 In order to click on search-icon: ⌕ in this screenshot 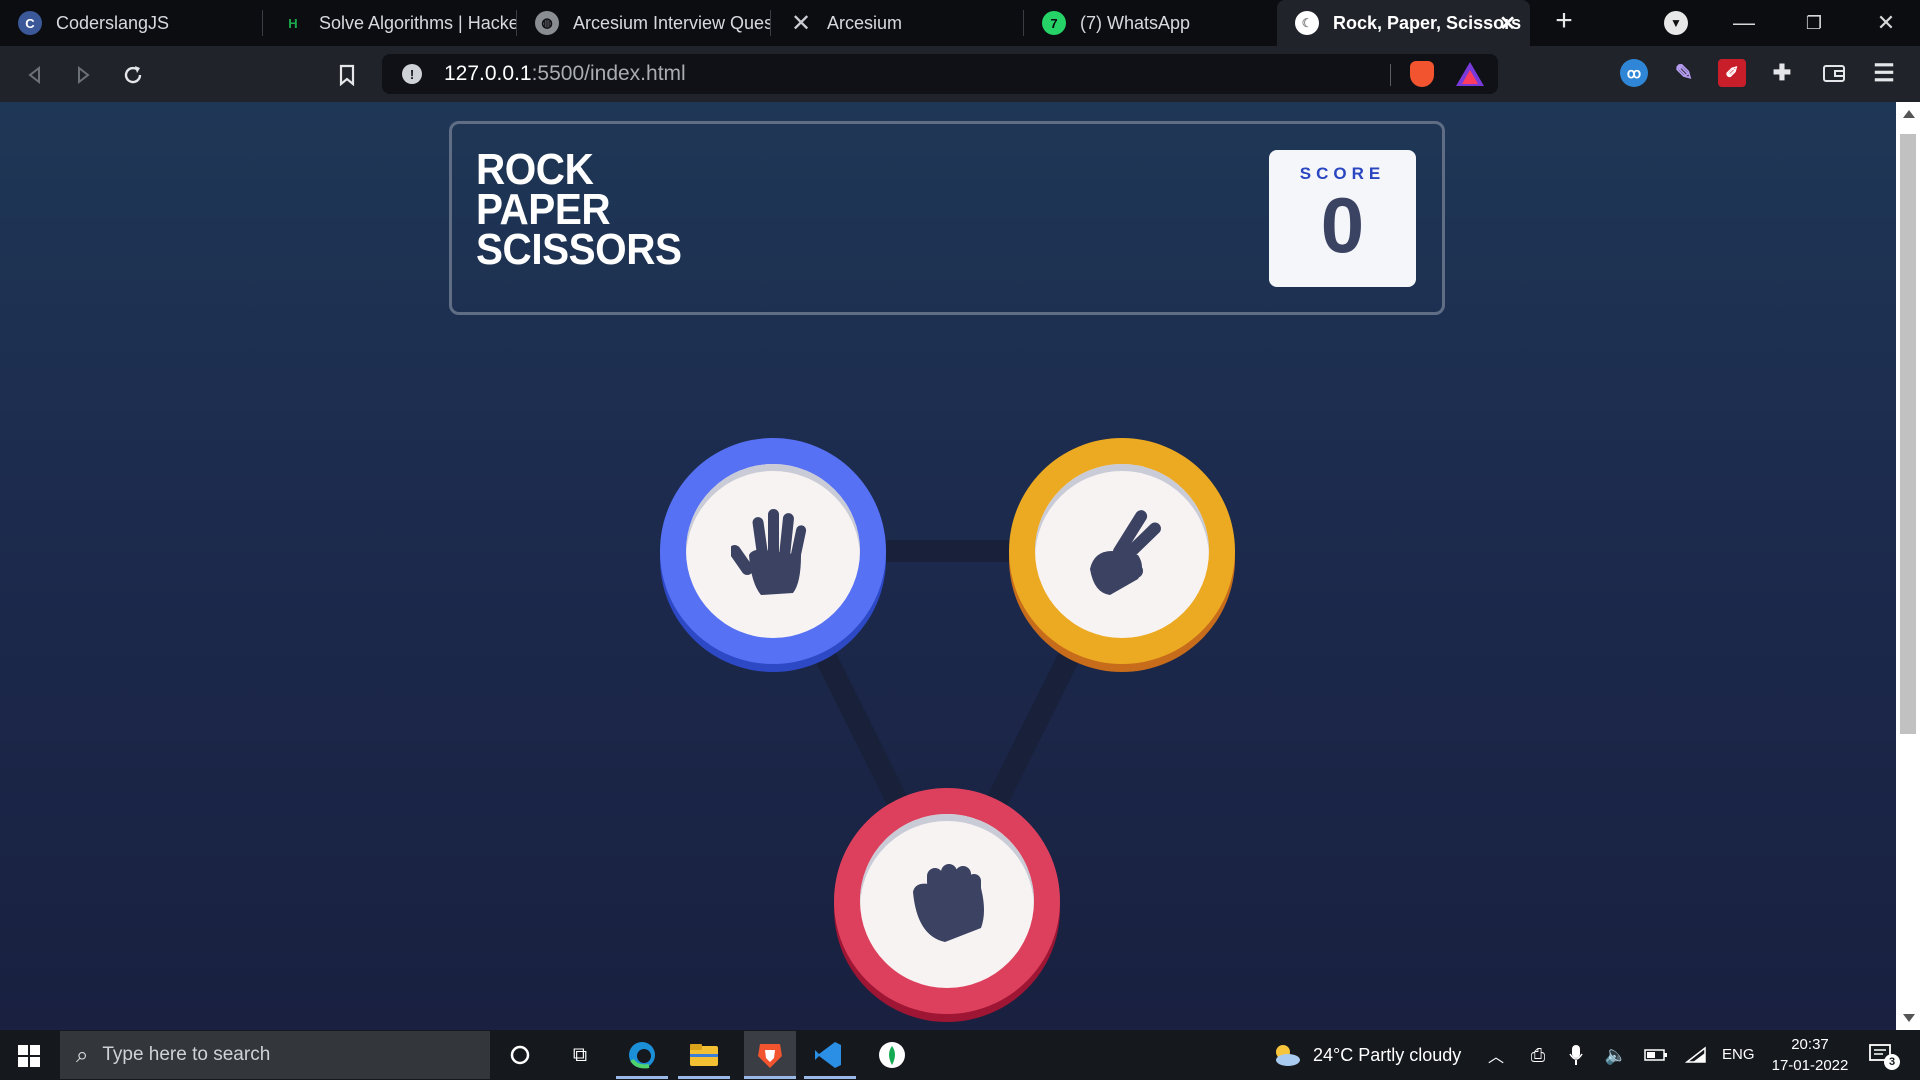, I will do `click(82, 1054)`.